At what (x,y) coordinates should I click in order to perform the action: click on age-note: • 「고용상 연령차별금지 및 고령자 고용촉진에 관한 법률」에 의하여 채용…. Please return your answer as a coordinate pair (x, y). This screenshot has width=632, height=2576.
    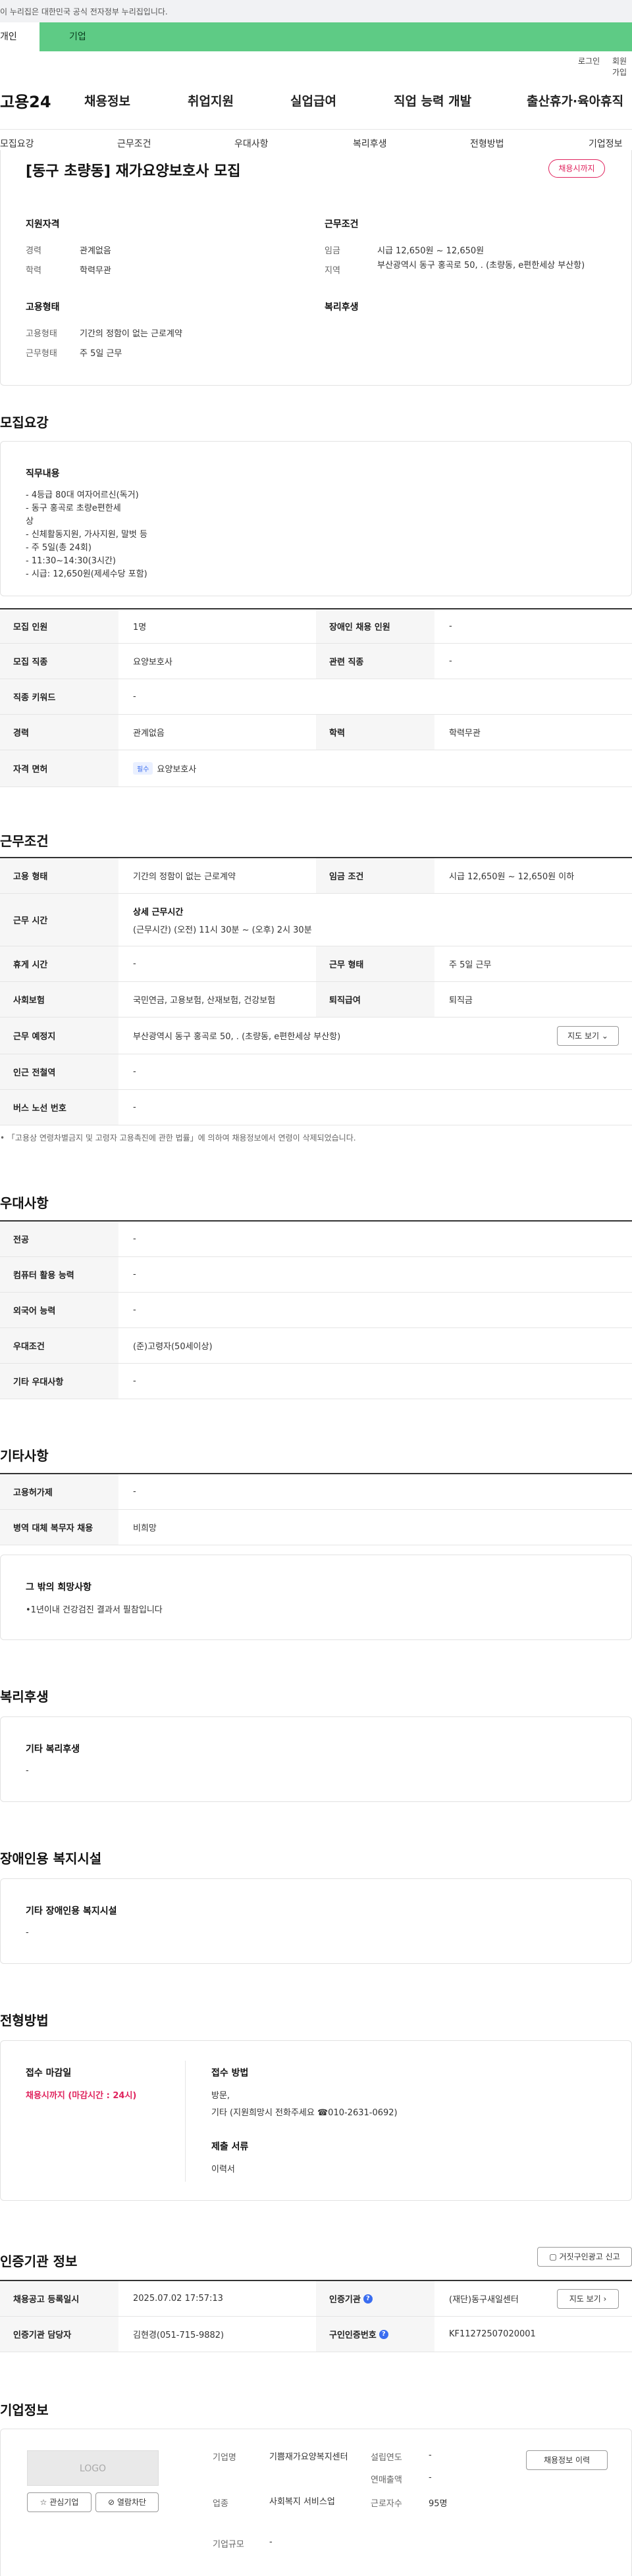
    Looking at the image, I should click on (178, 1138).